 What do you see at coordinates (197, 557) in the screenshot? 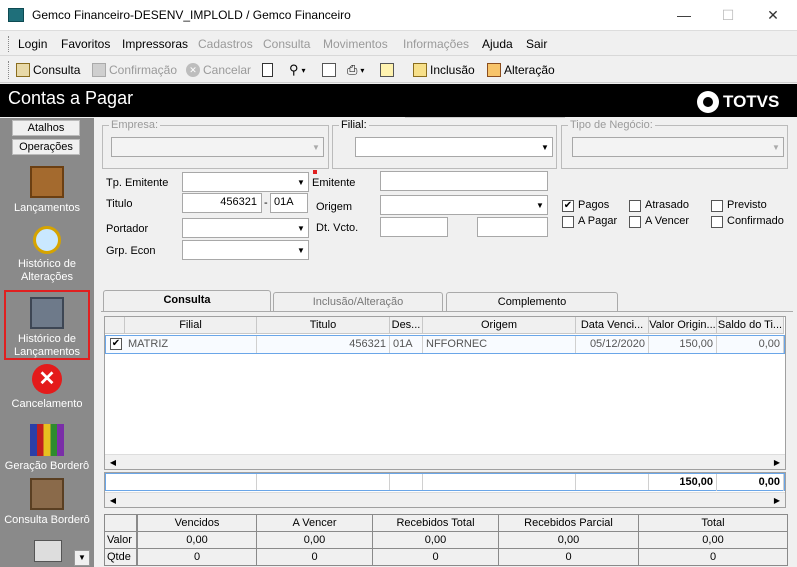
I see `summary-qtde-vencidos: 0` at bounding box center [197, 557].